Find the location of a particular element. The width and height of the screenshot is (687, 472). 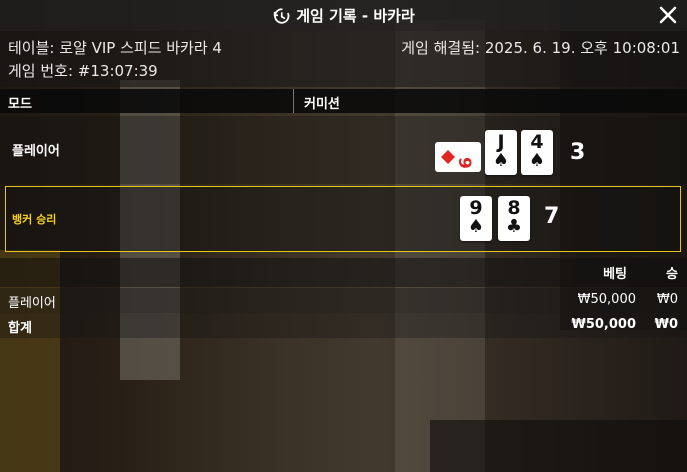

win-amount: ₩0 is located at coordinates (667, 299).